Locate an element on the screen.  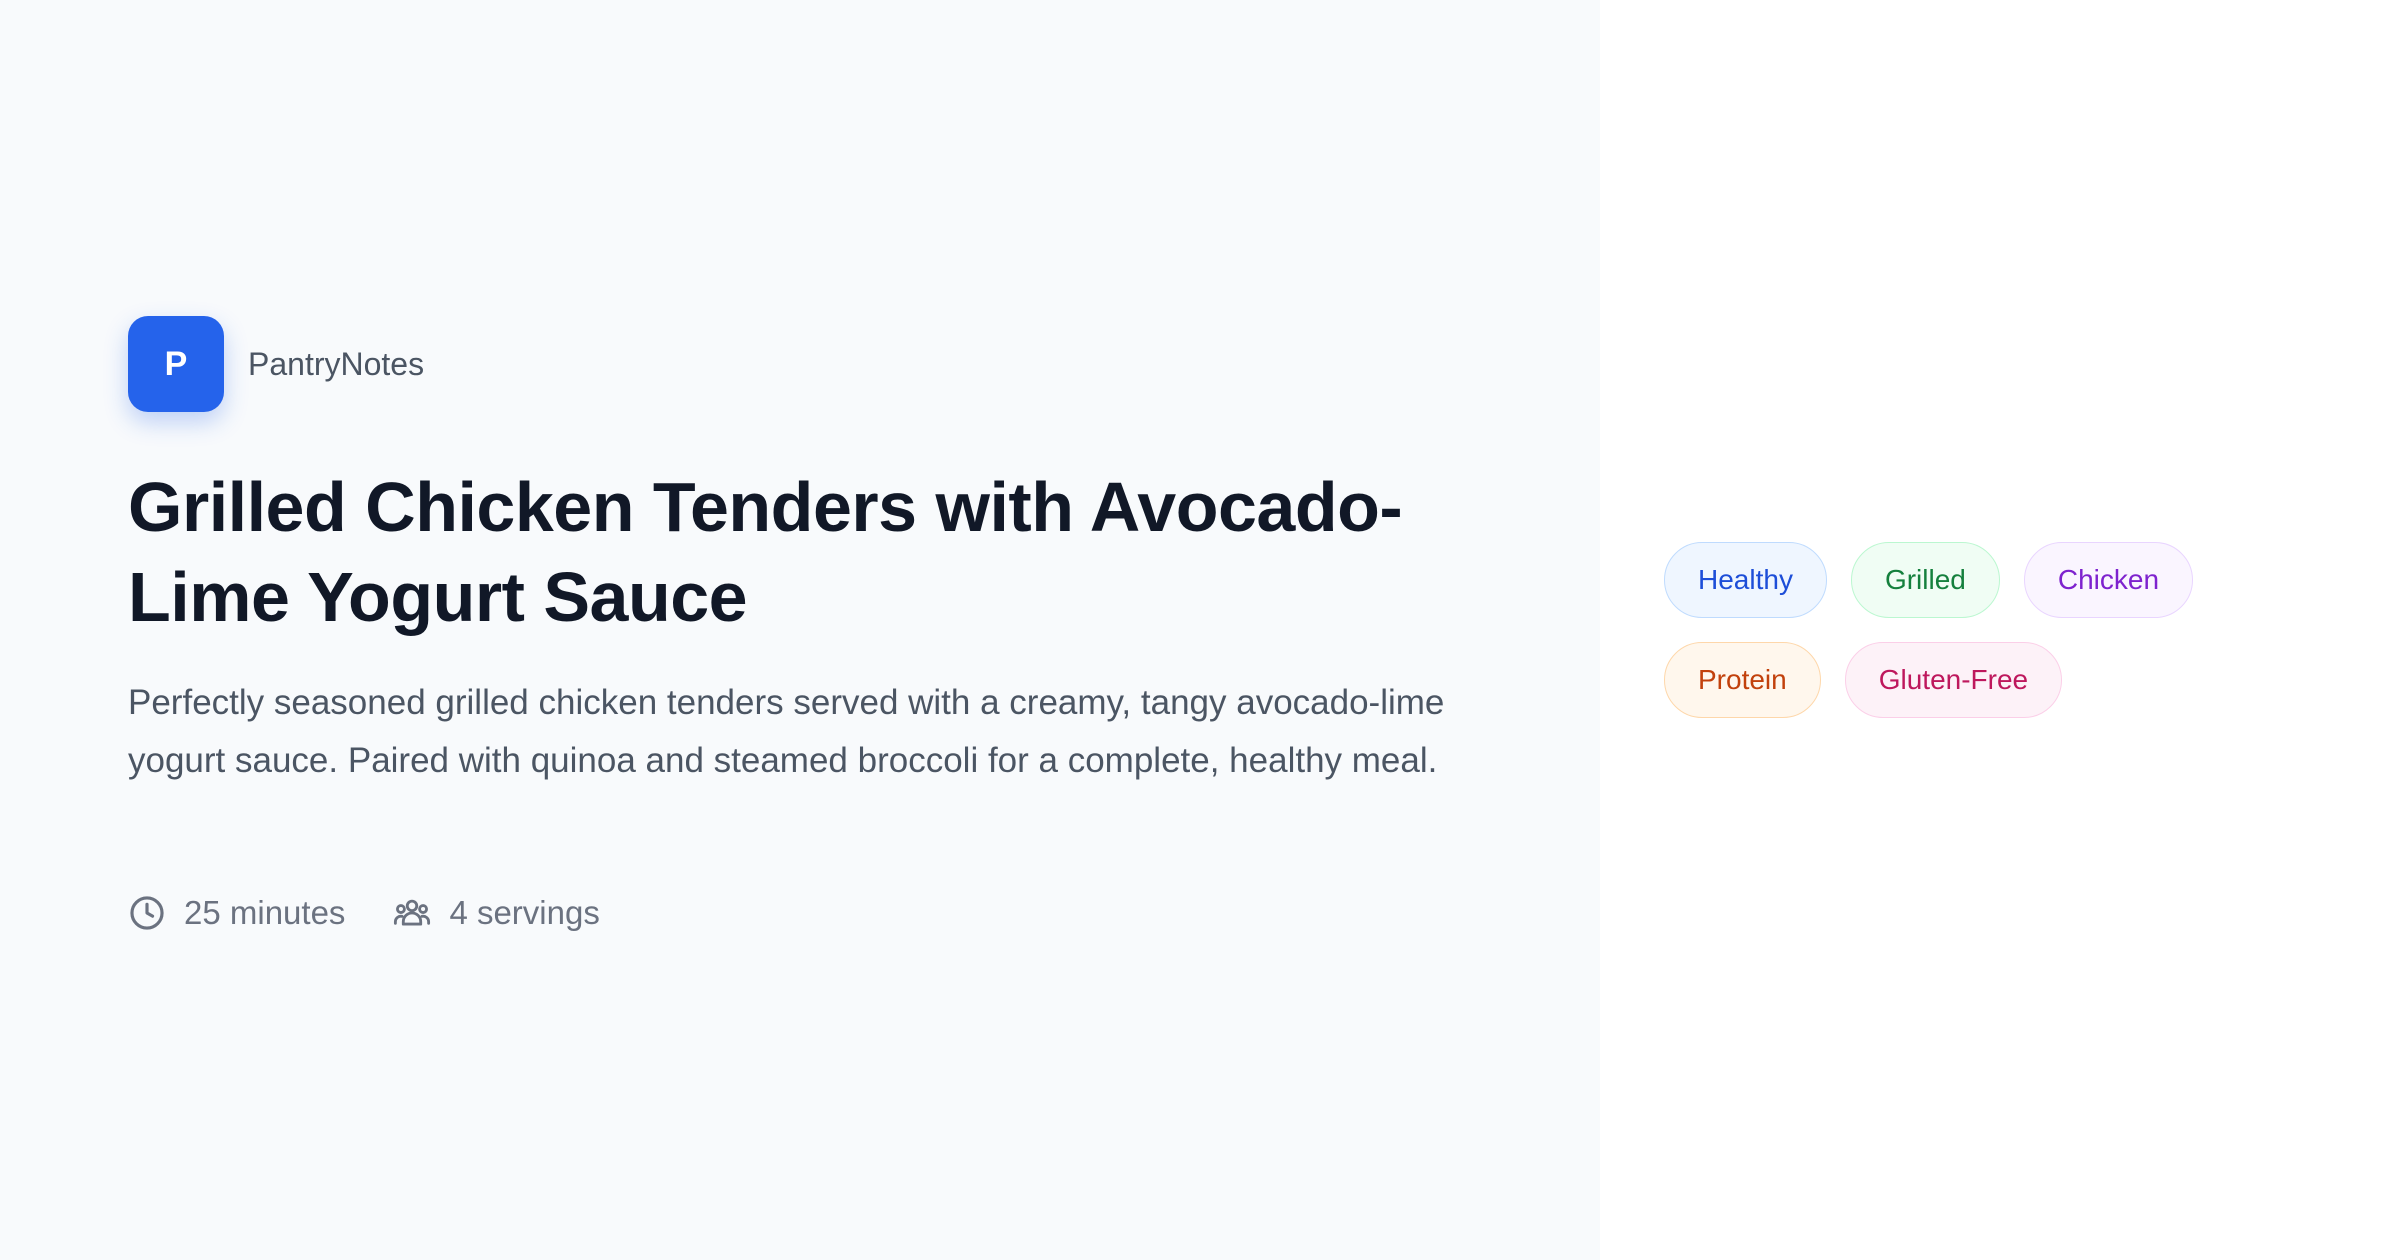
servings: 4 servings is located at coordinates (496, 913).